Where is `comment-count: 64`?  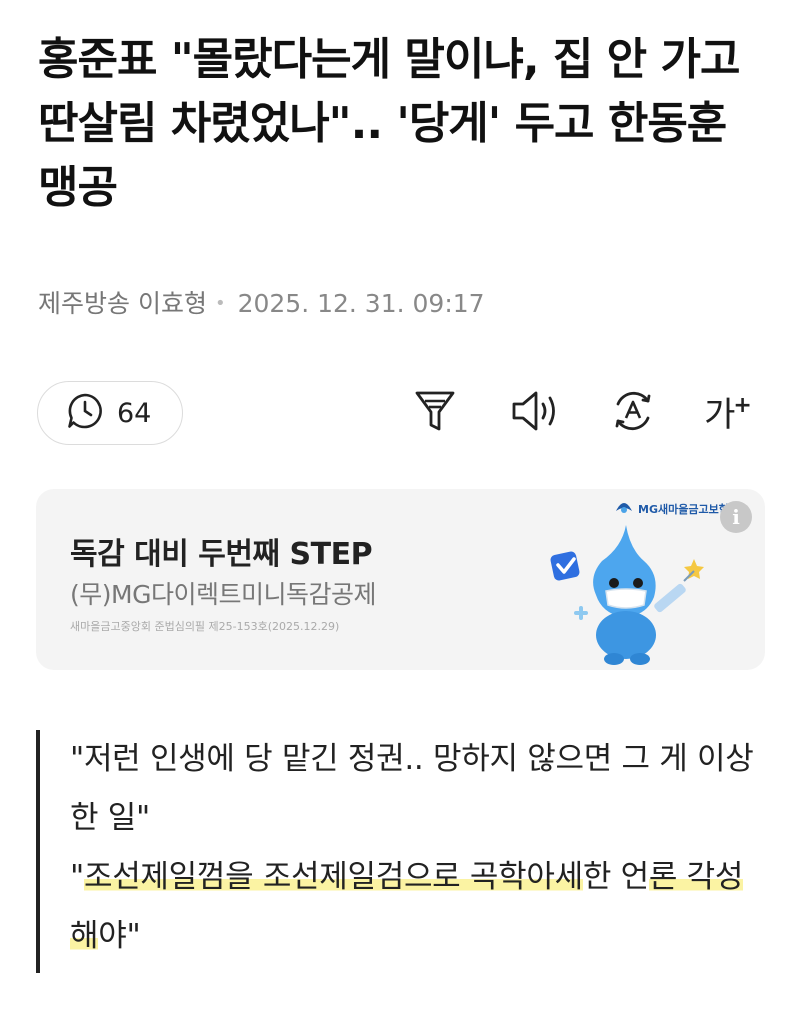
comment-count: 64 is located at coordinates (134, 413).